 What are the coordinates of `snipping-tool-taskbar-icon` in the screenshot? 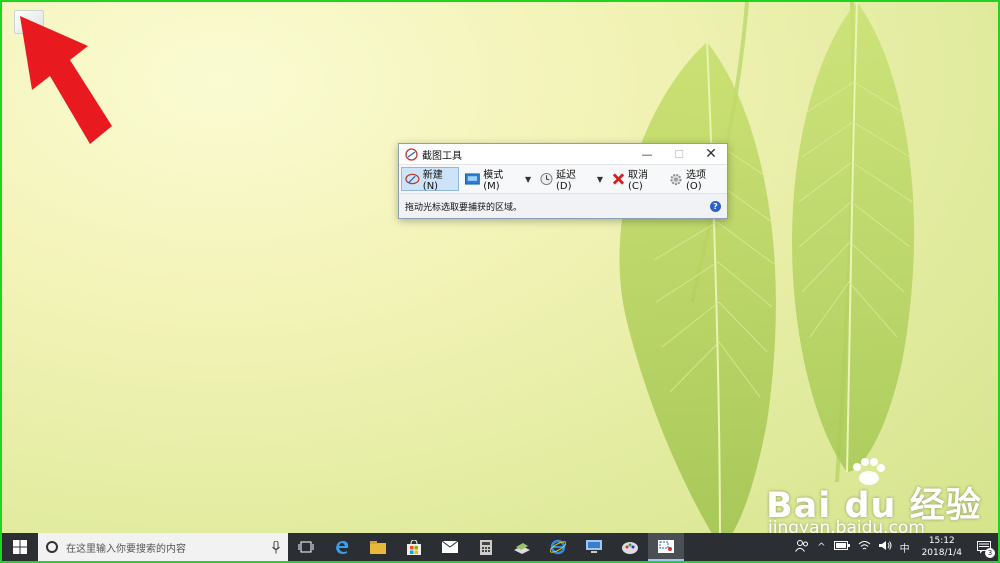 It's located at (666, 547).